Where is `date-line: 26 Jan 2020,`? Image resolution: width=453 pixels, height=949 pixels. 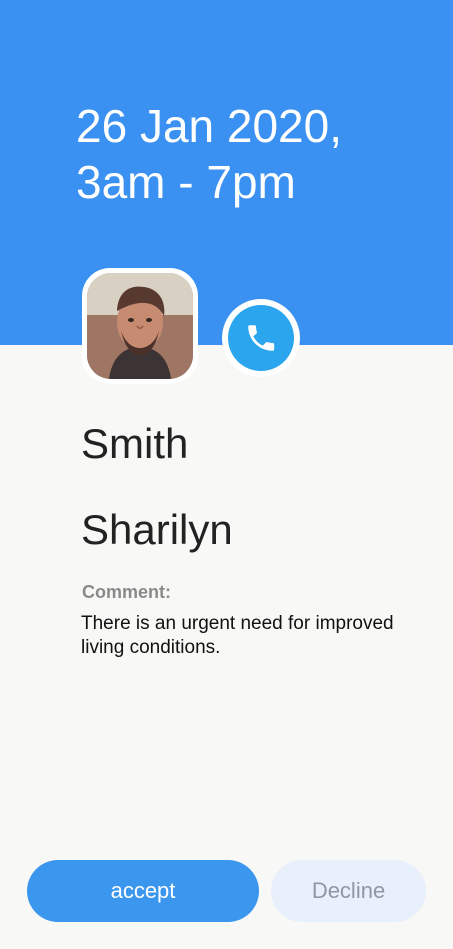 date-line: 26 Jan 2020, is located at coordinates (209, 126).